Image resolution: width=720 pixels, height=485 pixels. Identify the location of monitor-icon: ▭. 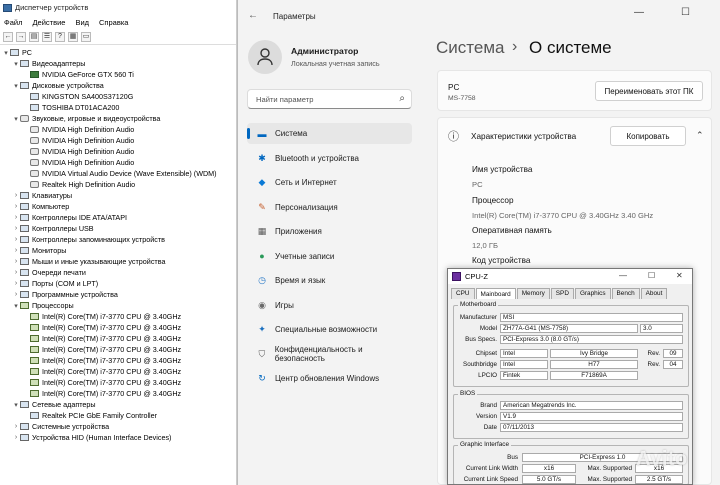
(86, 37).